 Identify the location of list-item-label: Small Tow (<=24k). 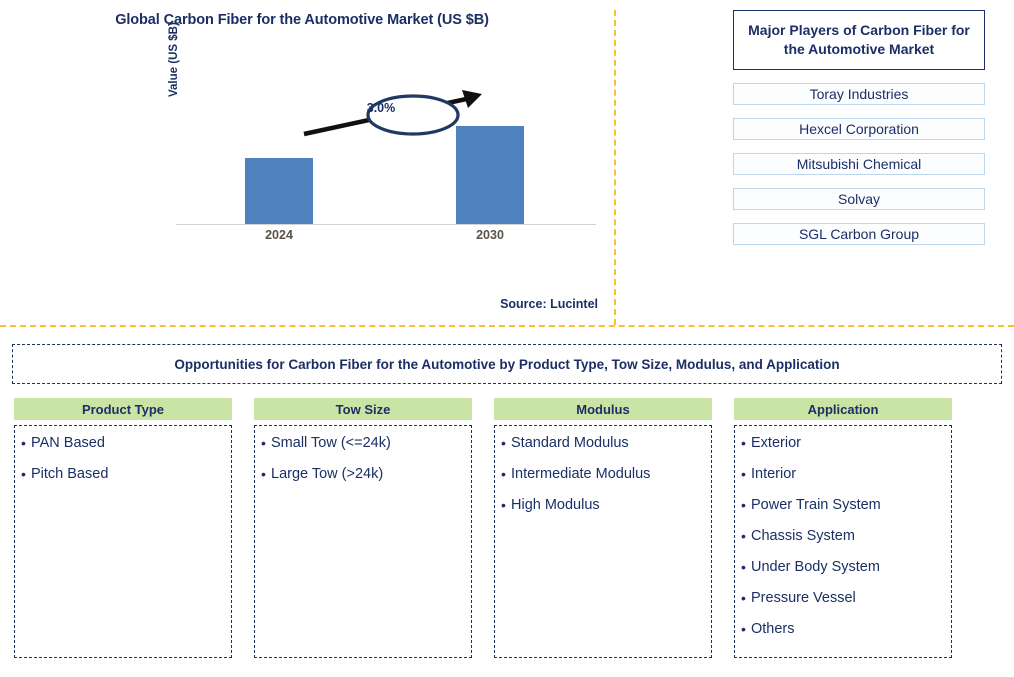
(331, 443).